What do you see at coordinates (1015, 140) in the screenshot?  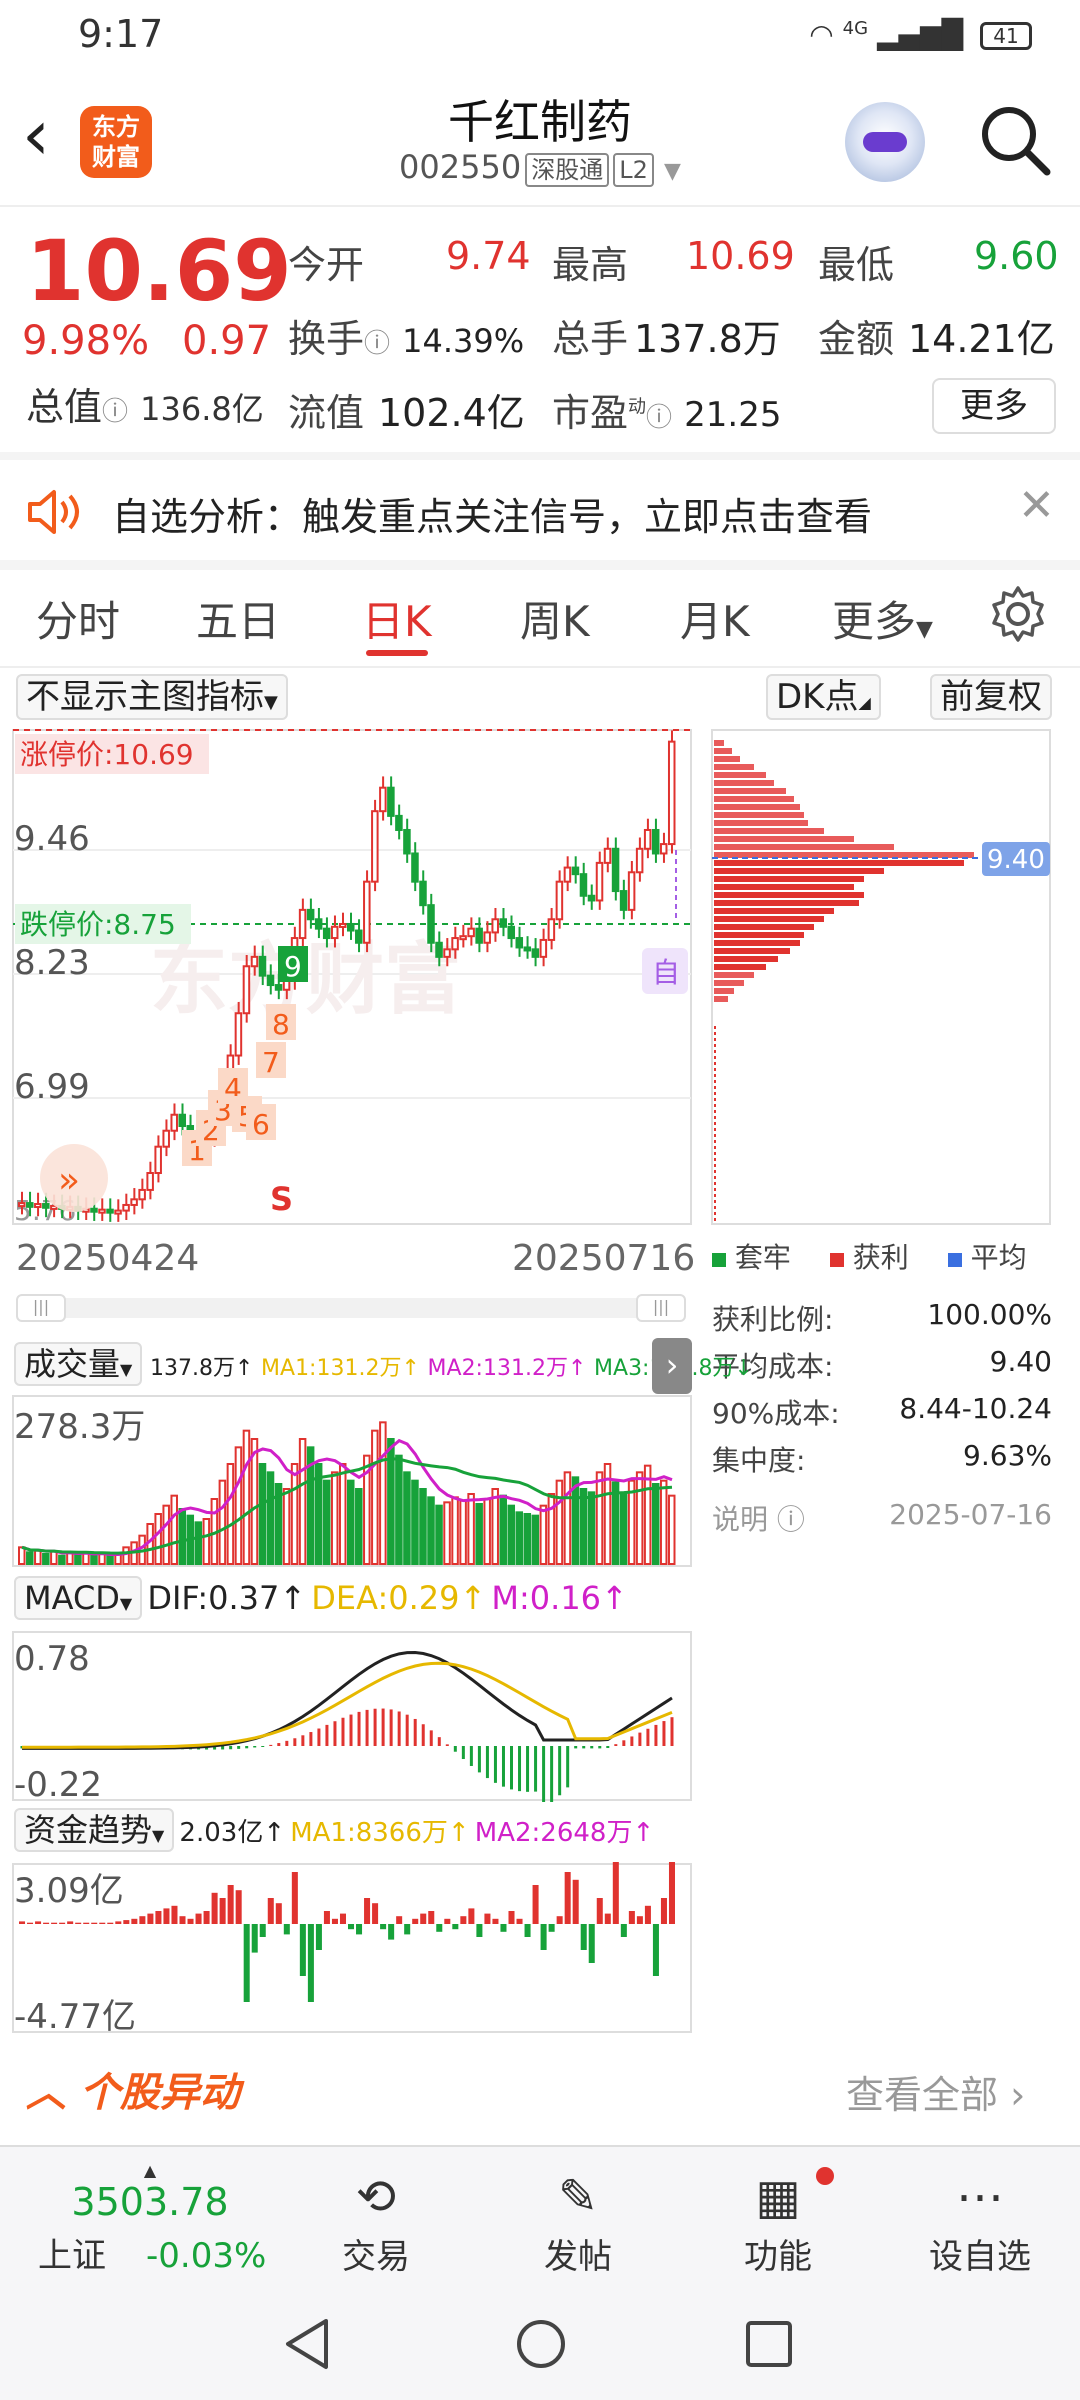 I see `search-icon` at bounding box center [1015, 140].